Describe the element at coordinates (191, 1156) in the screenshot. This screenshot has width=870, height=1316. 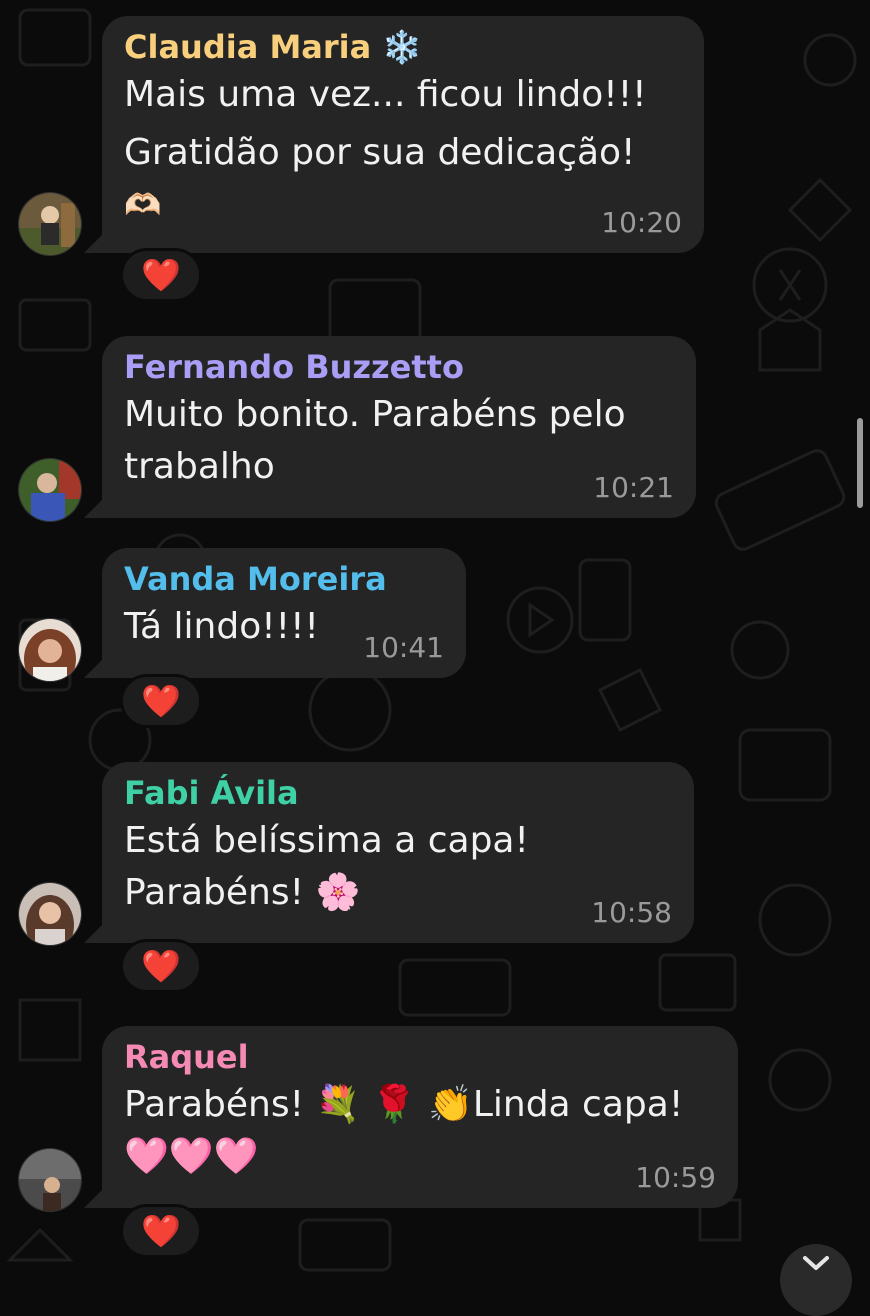
I see `message-line: 🩷🩷🩷` at that location.